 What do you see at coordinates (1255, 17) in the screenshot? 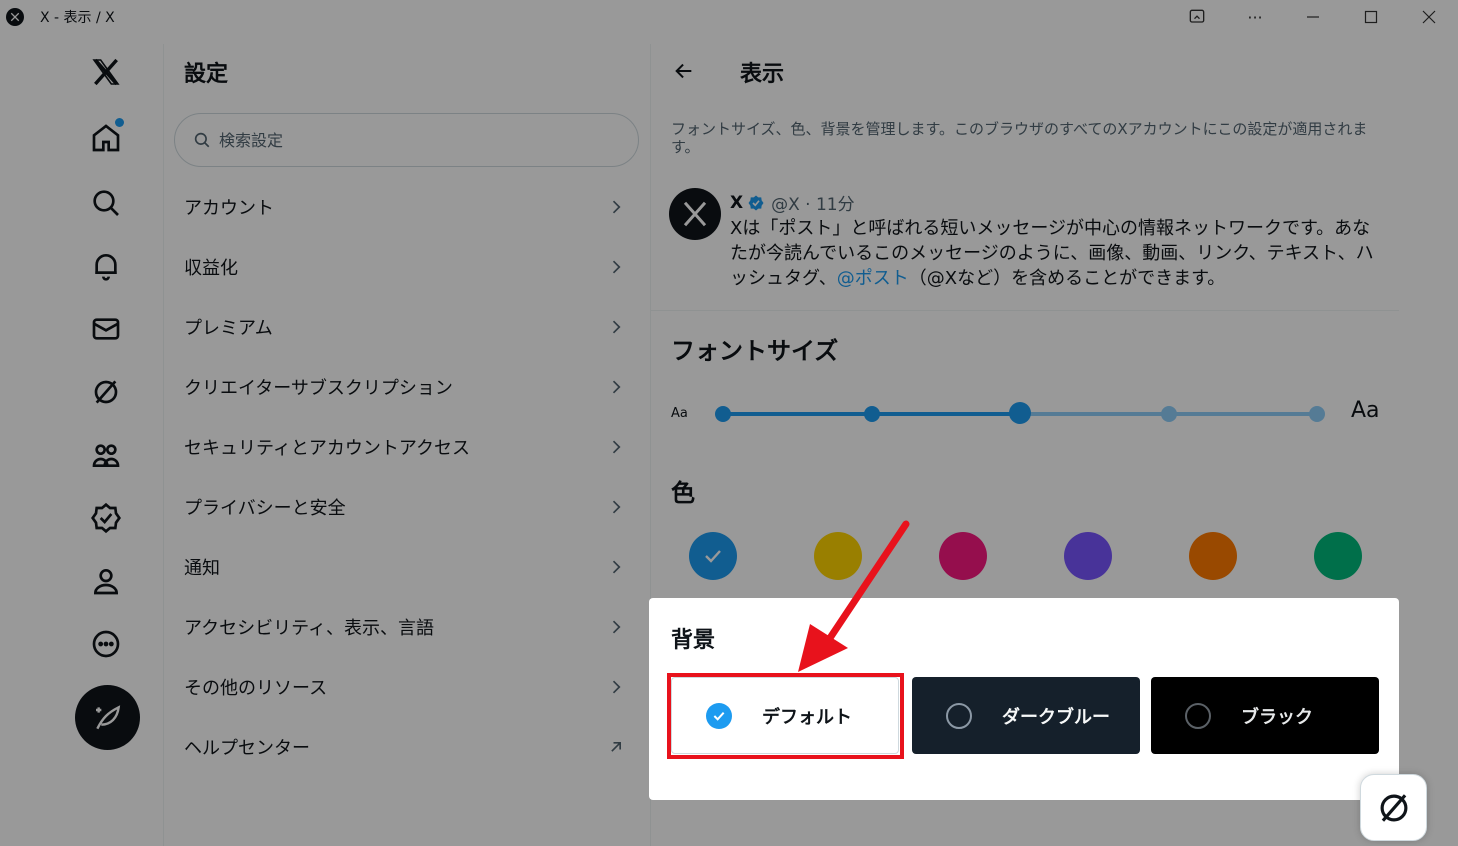
I see `more-icon: ···` at bounding box center [1255, 17].